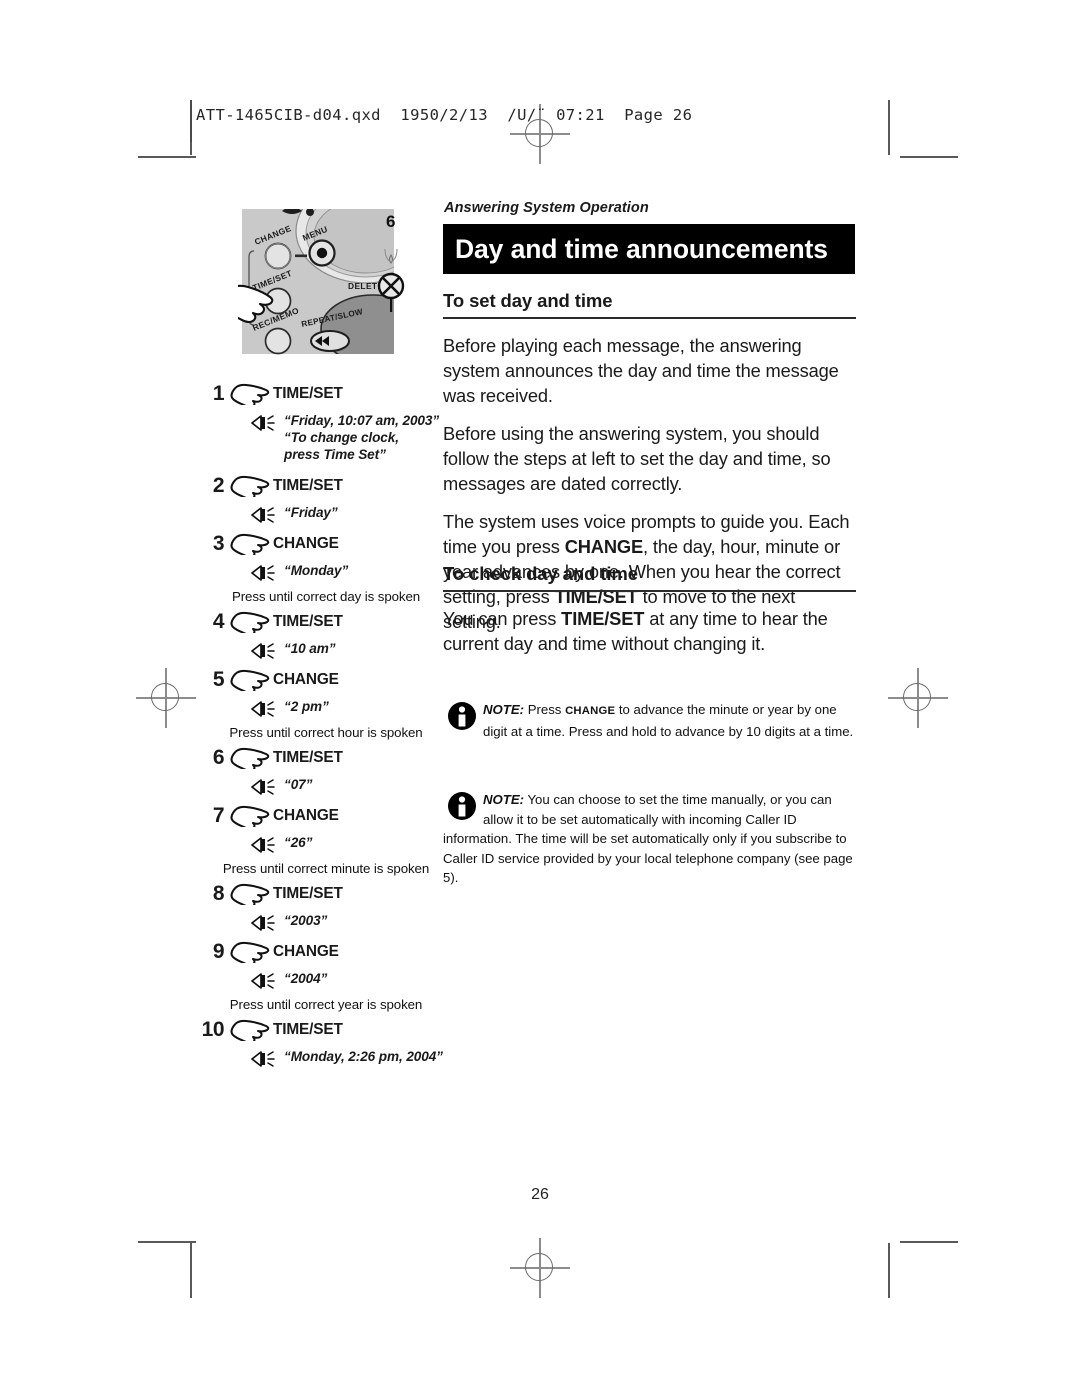 Image resolution: width=1080 pixels, height=1397 pixels. Describe the element at coordinates (603, 618) in the screenshot. I see `keyword-time-set: TIME/SET` at that location.